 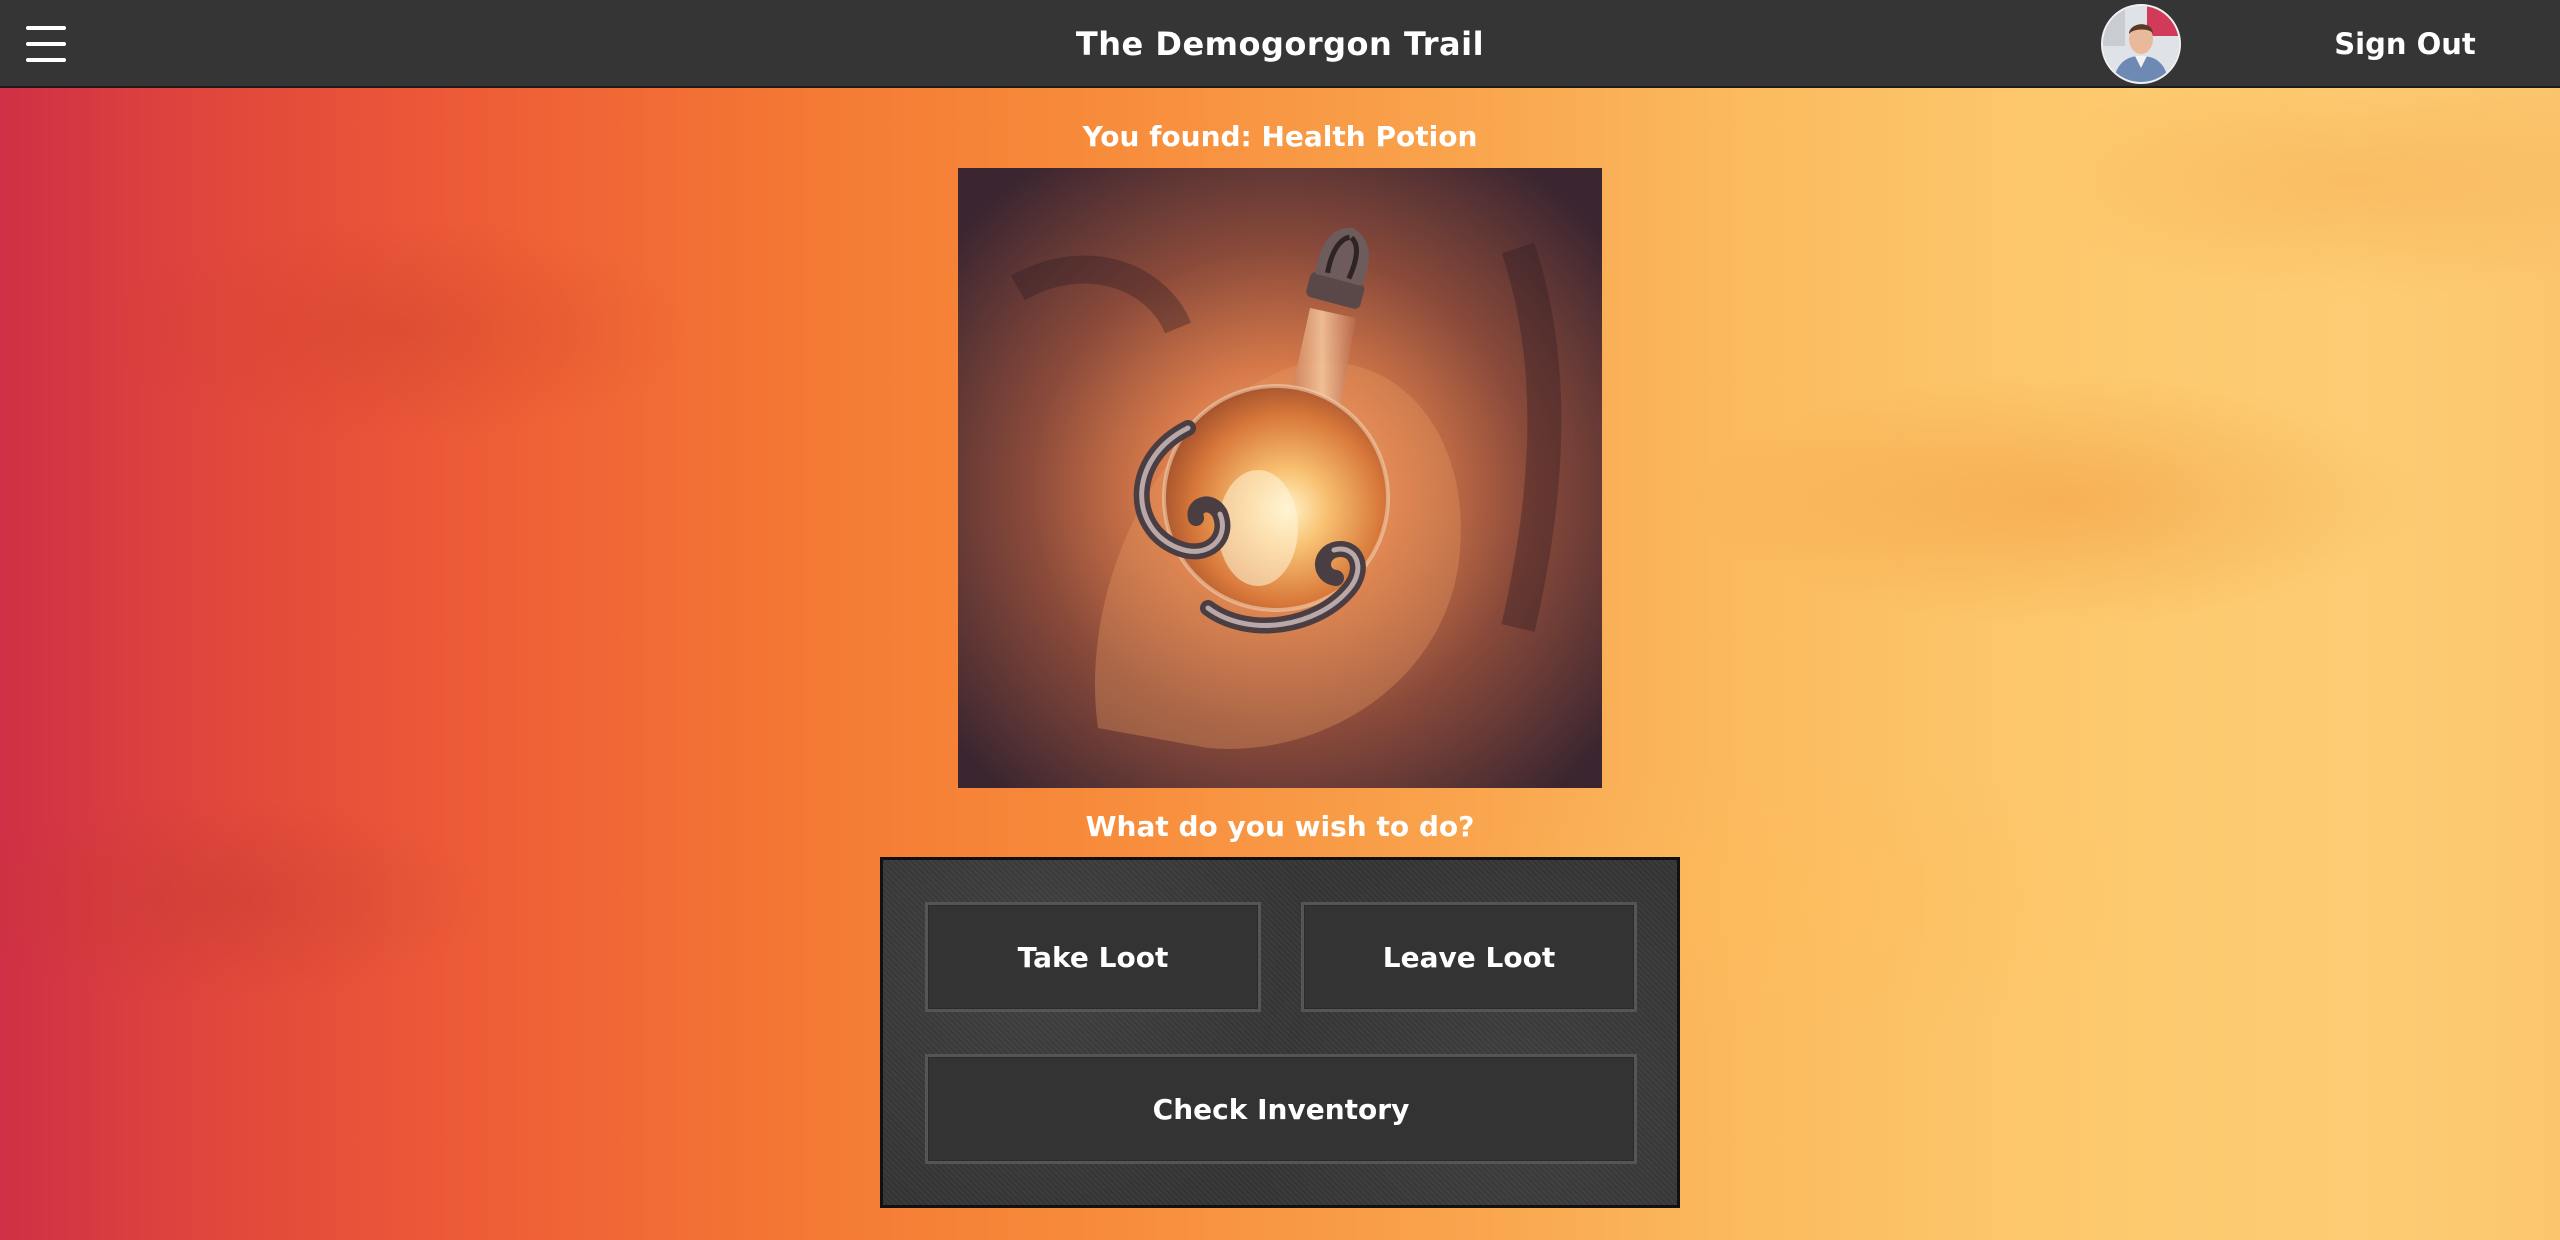 I want to click on check-inventory-button: Check Inventory, so click(x=1281, y=1109).